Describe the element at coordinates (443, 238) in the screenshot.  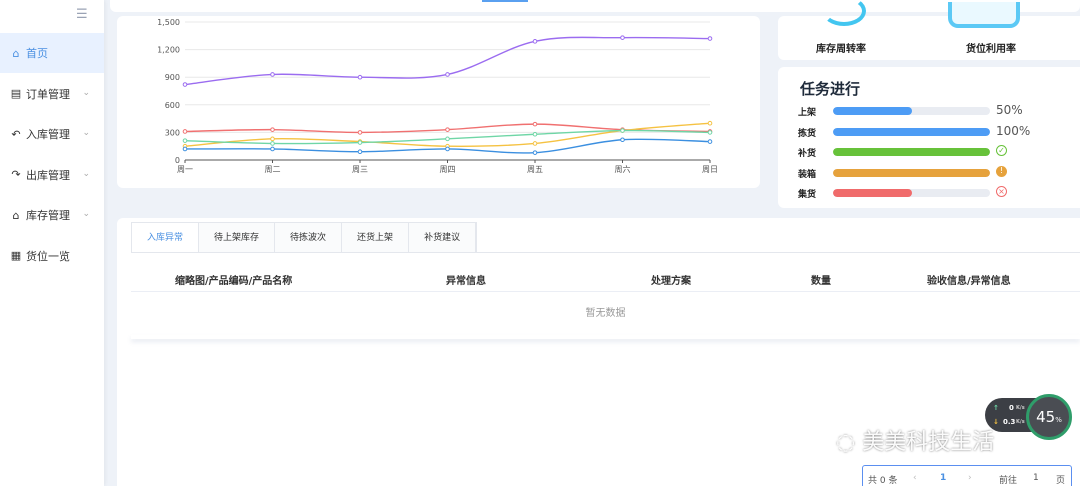
I see `tab-4: 补货建议` at that location.